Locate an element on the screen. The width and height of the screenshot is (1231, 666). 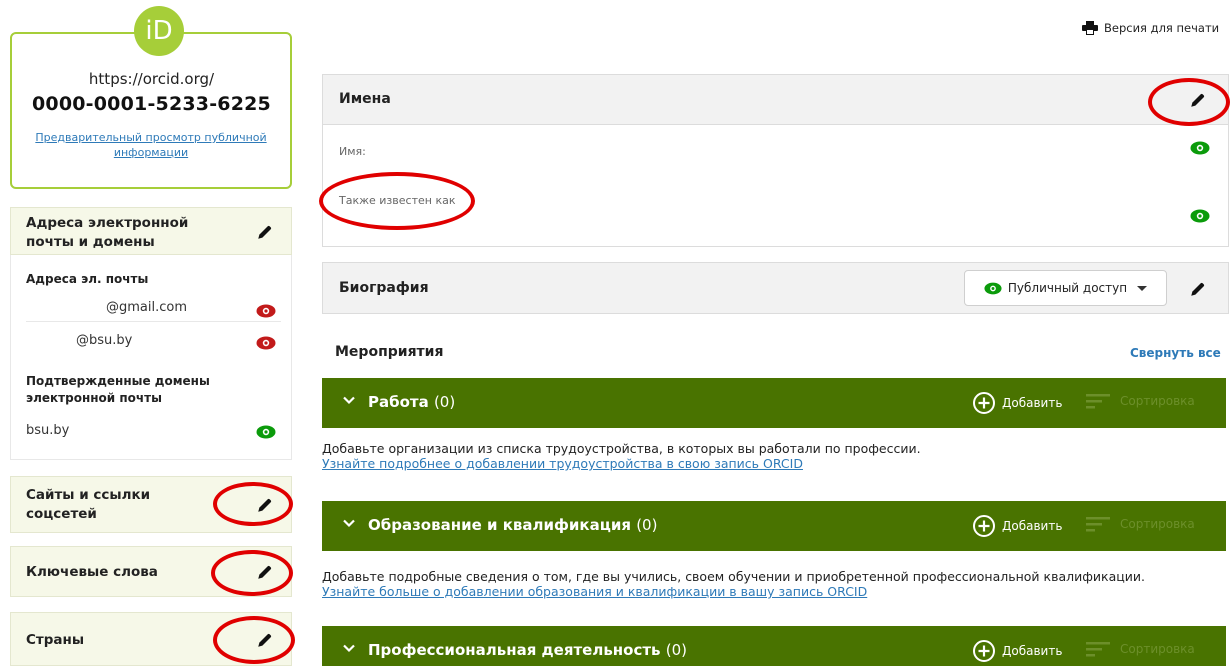
edit-sites-pencil-icon is located at coordinates (265, 505).